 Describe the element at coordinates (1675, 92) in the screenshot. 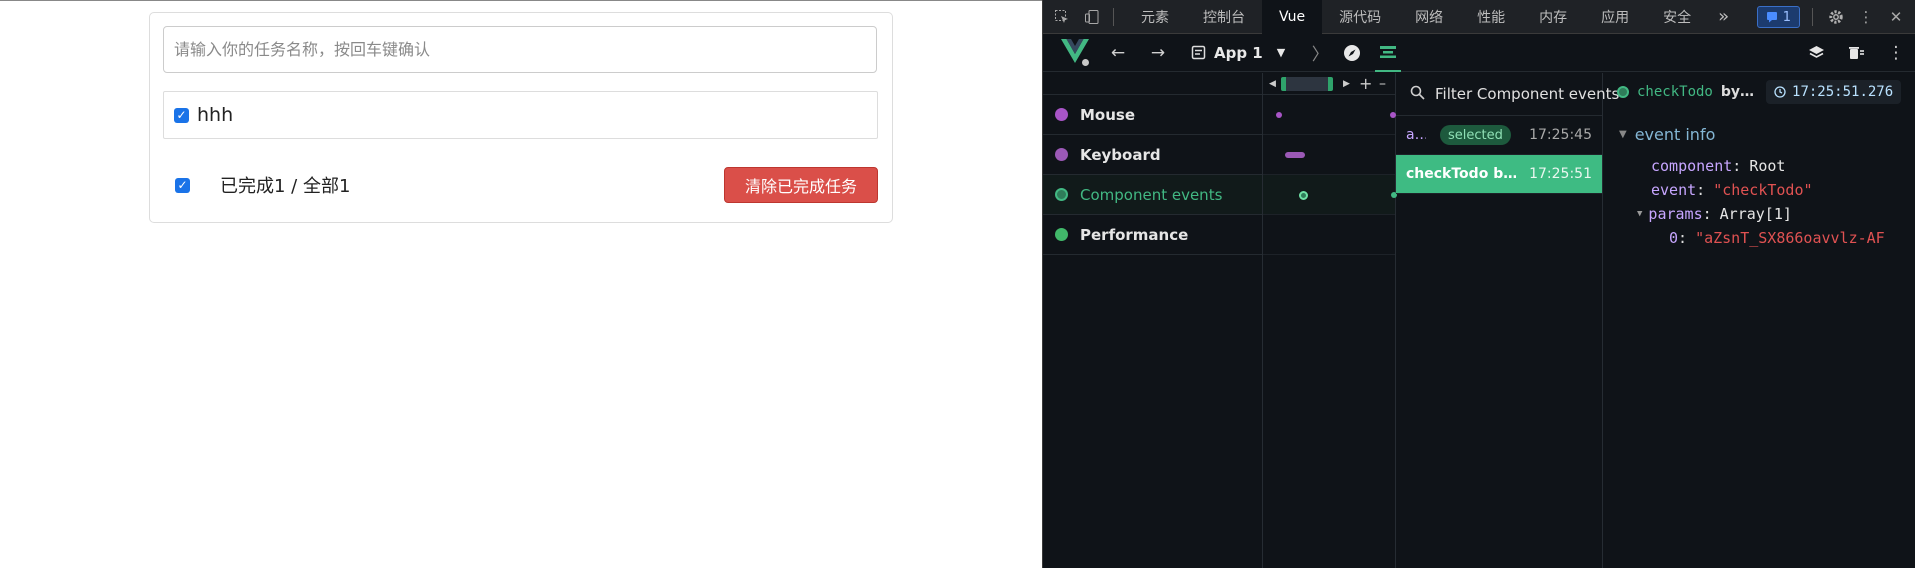

I see `inspector-title: checkTodo` at that location.